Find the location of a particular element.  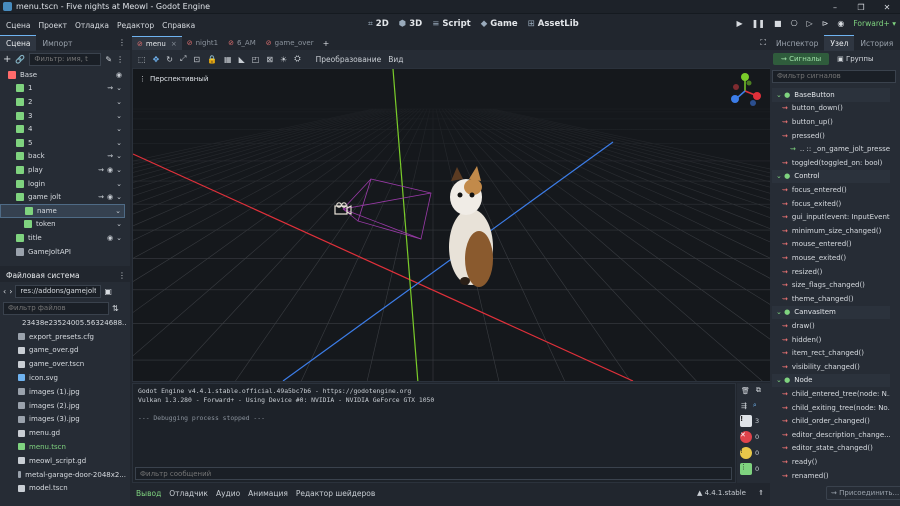

close-tab-icon: × is located at coordinates (174, 44).